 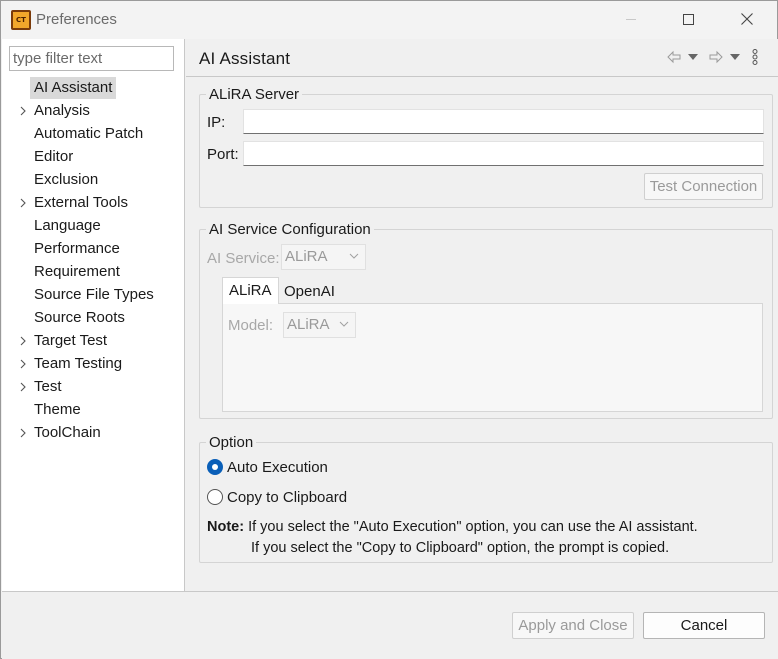 What do you see at coordinates (76, 19) in the screenshot?
I see `window-title: Preferences` at bounding box center [76, 19].